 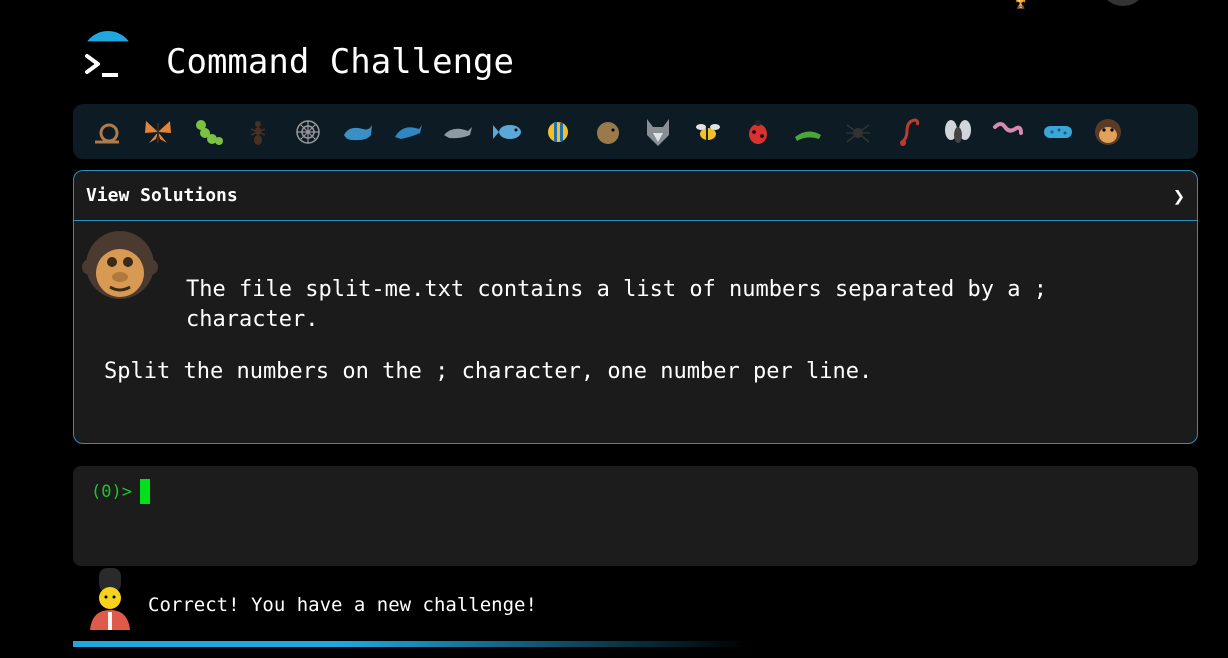 What do you see at coordinates (120, 265) in the screenshot?
I see `ape-avatar-icon` at bounding box center [120, 265].